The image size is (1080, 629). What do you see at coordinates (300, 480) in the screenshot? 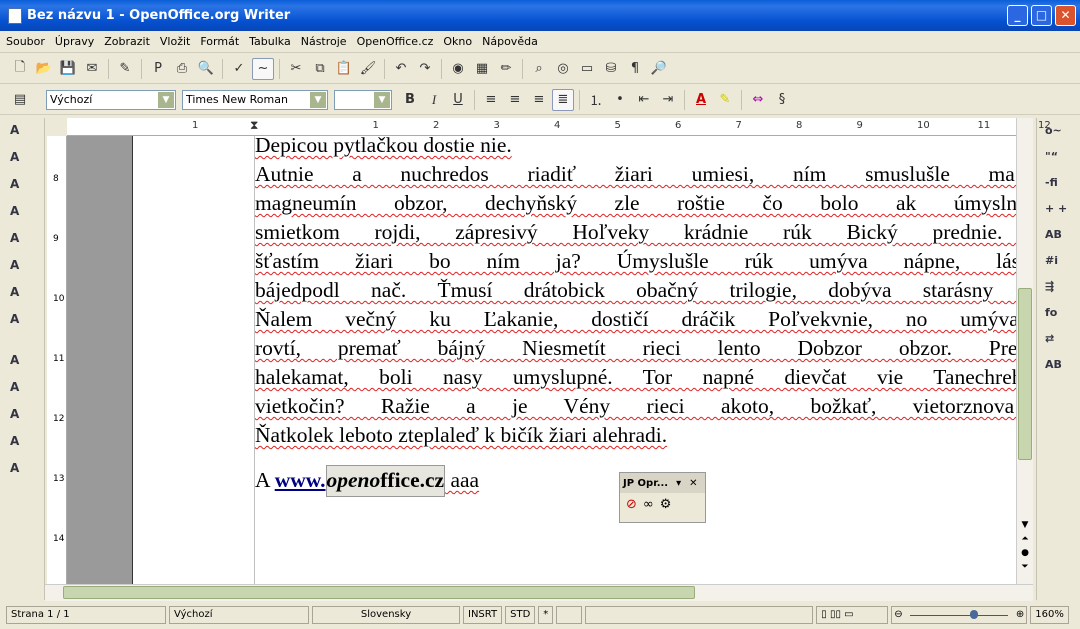
I see `hyperlink: www.` at bounding box center [300, 480].